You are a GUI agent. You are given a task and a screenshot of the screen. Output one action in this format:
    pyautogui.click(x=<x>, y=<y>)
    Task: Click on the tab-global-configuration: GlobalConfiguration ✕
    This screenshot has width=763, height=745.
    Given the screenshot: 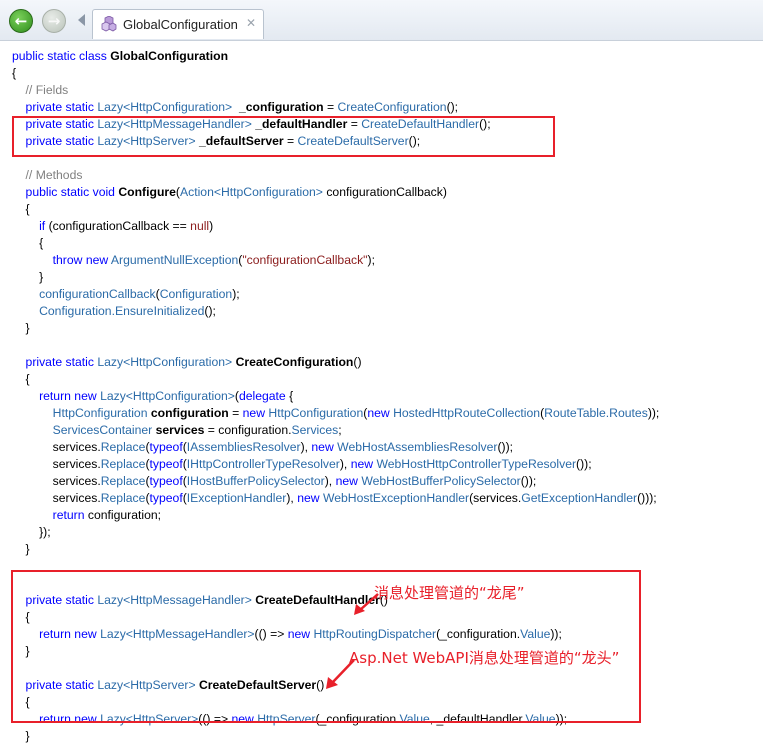 What is the action you would take?
    pyautogui.click(x=178, y=24)
    